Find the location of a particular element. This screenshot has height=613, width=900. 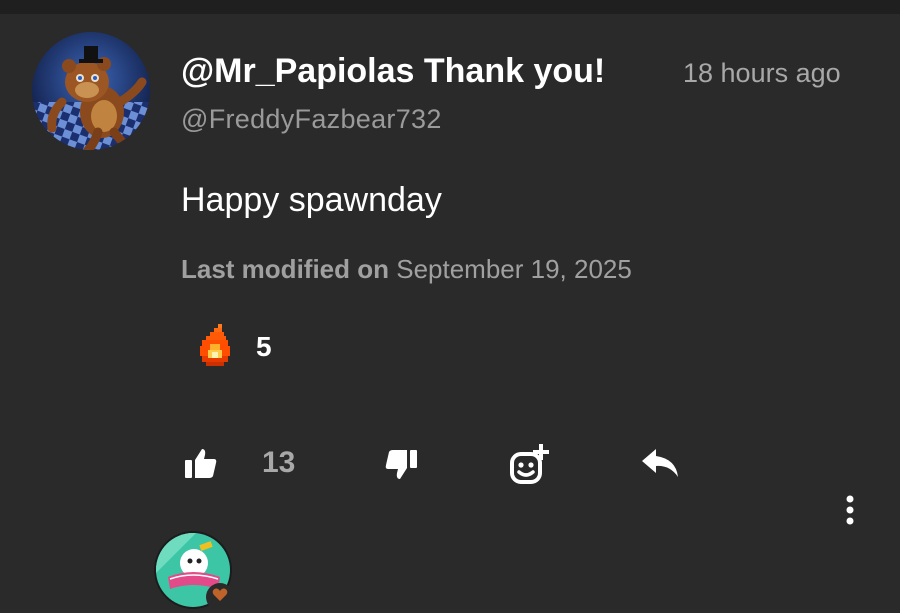

avatar-image is located at coordinates (91, 91).